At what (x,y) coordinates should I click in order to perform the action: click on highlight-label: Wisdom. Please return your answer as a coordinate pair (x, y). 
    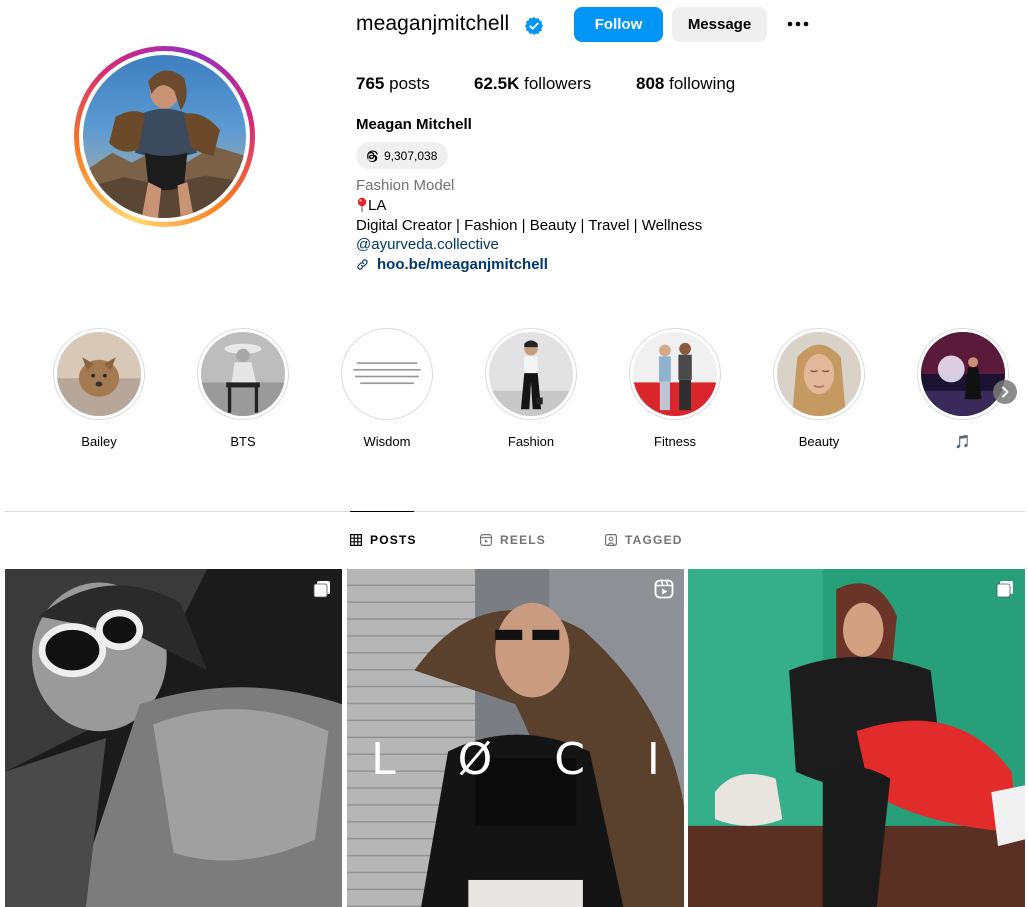
    Looking at the image, I should click on (387, 441).